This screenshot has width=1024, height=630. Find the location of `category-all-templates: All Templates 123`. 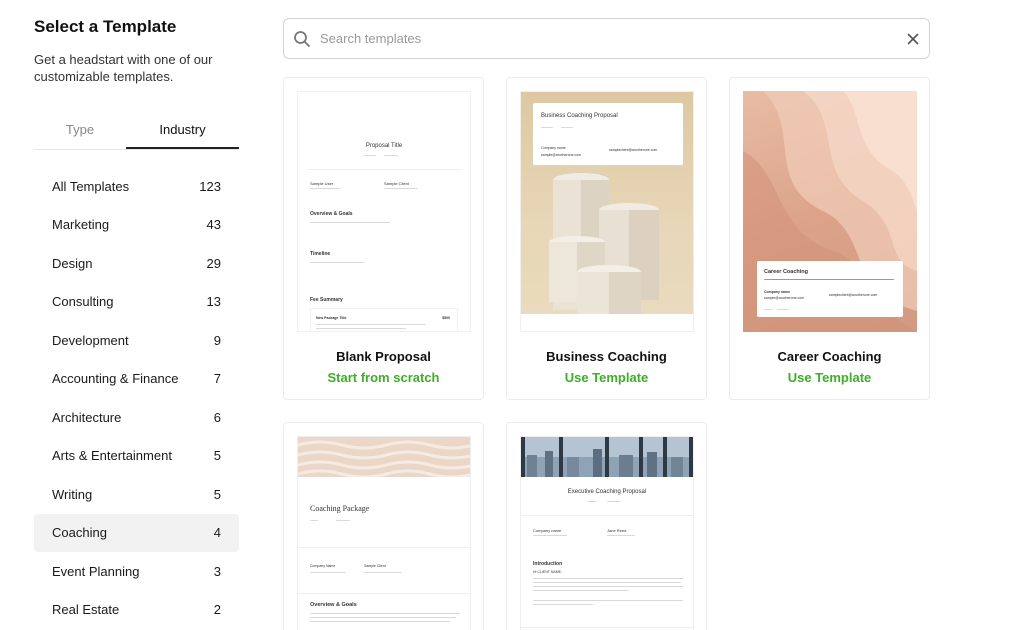

category-all-templates: All Templates 123 is located at coordinates (136, 186).